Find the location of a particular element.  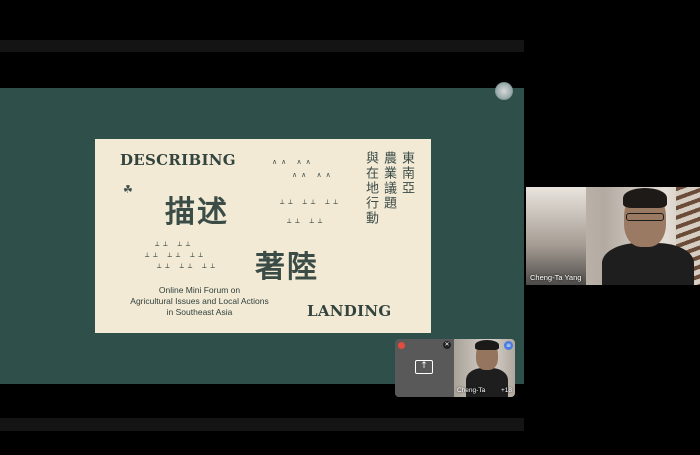

slide-title-landing: LANDING is located at coordinates (349, 311).